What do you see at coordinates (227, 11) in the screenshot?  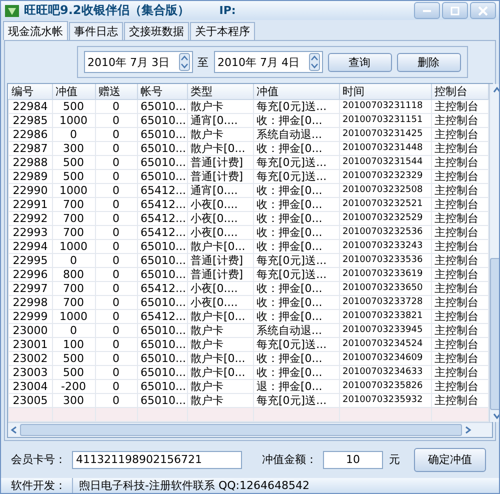 I see `ip-label: IP:` at bounding box center [227, 11].